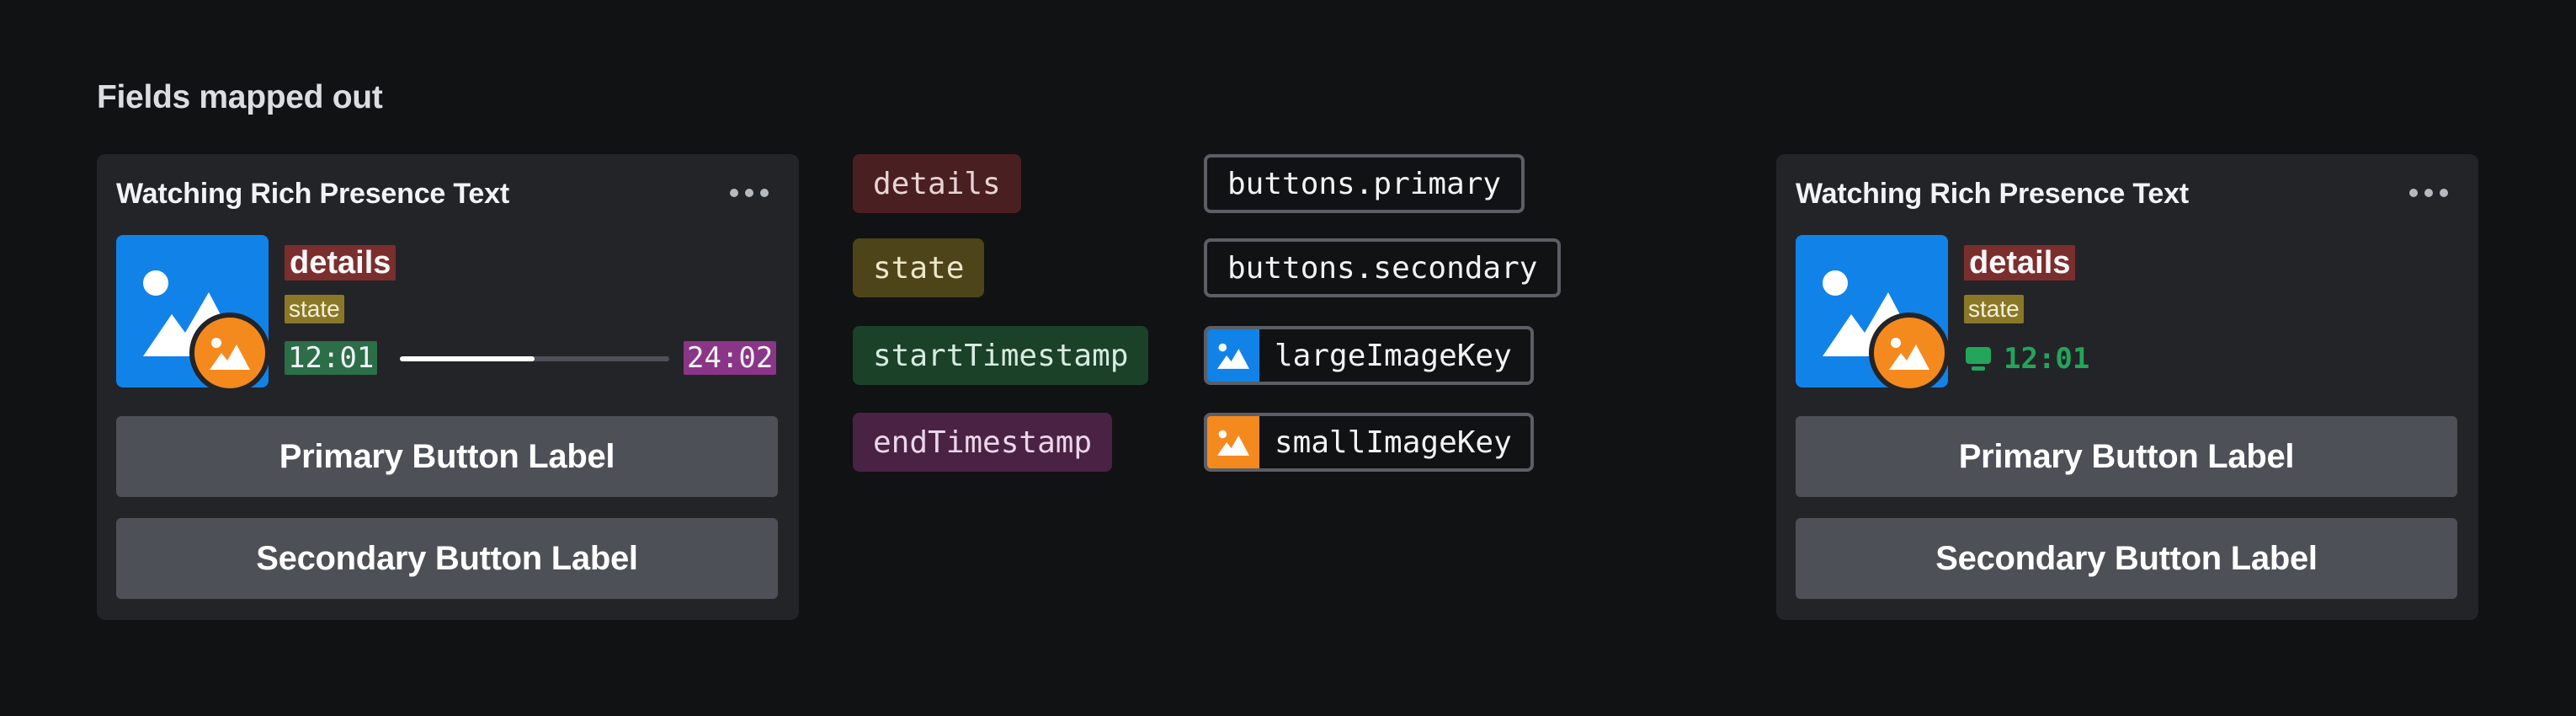 The image size is (2576, 716). I want to click on small-image-swatch, so click(1233, 442).